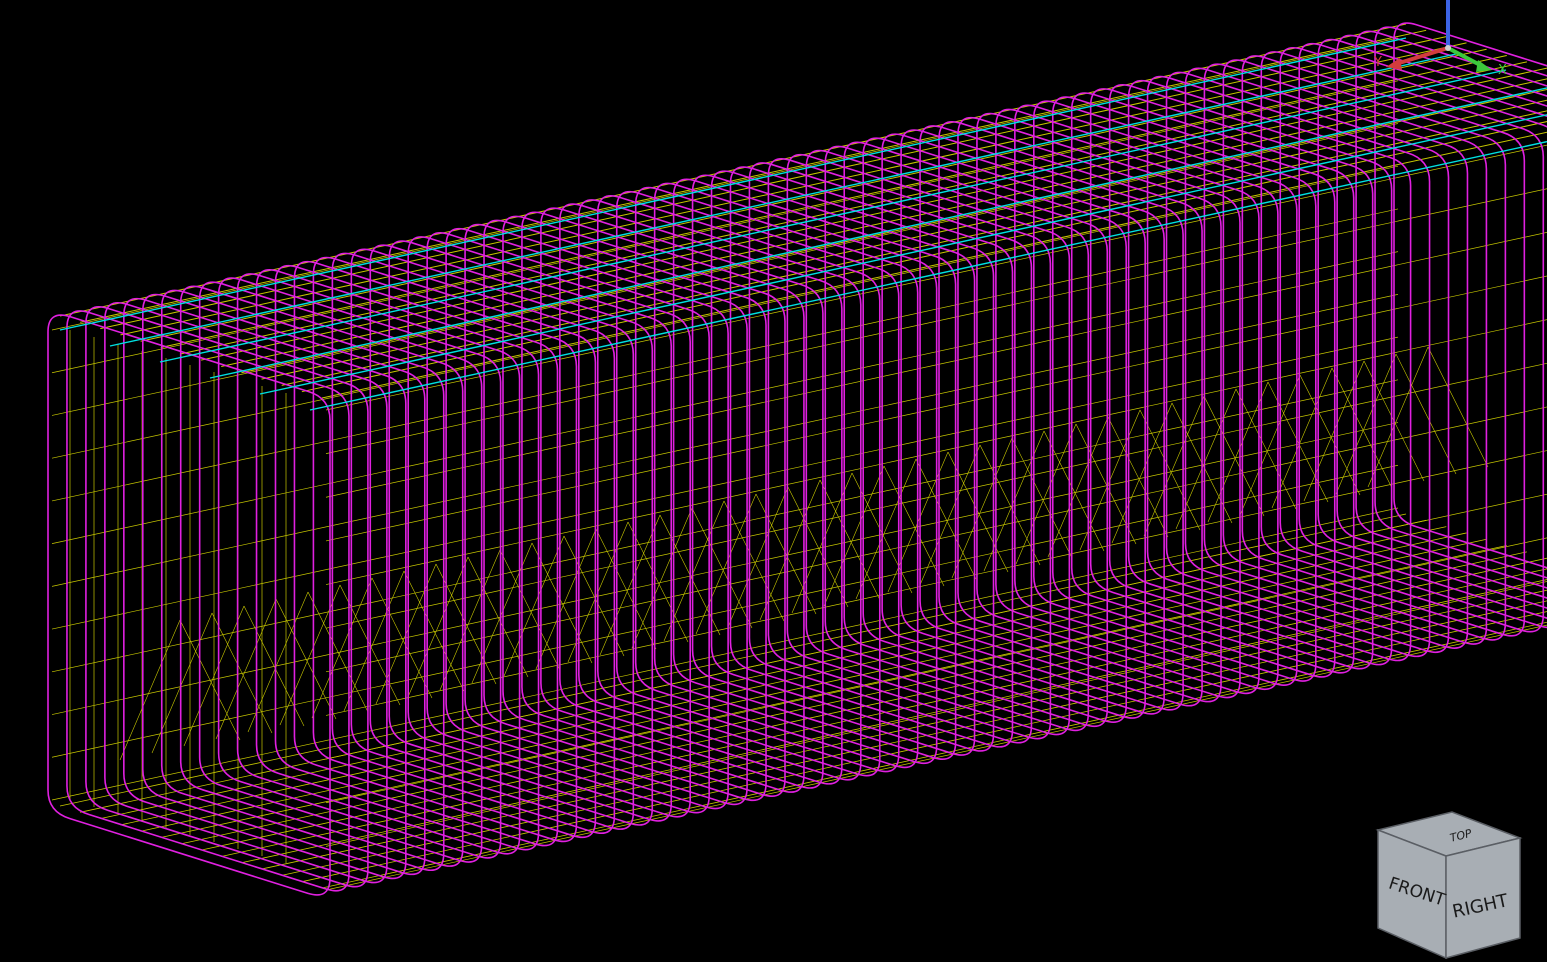  What do you see at coordinates (1484, 66) in the screenshot?
I see `x-axis-arrow-icon` at bounding box center [1484, 66].